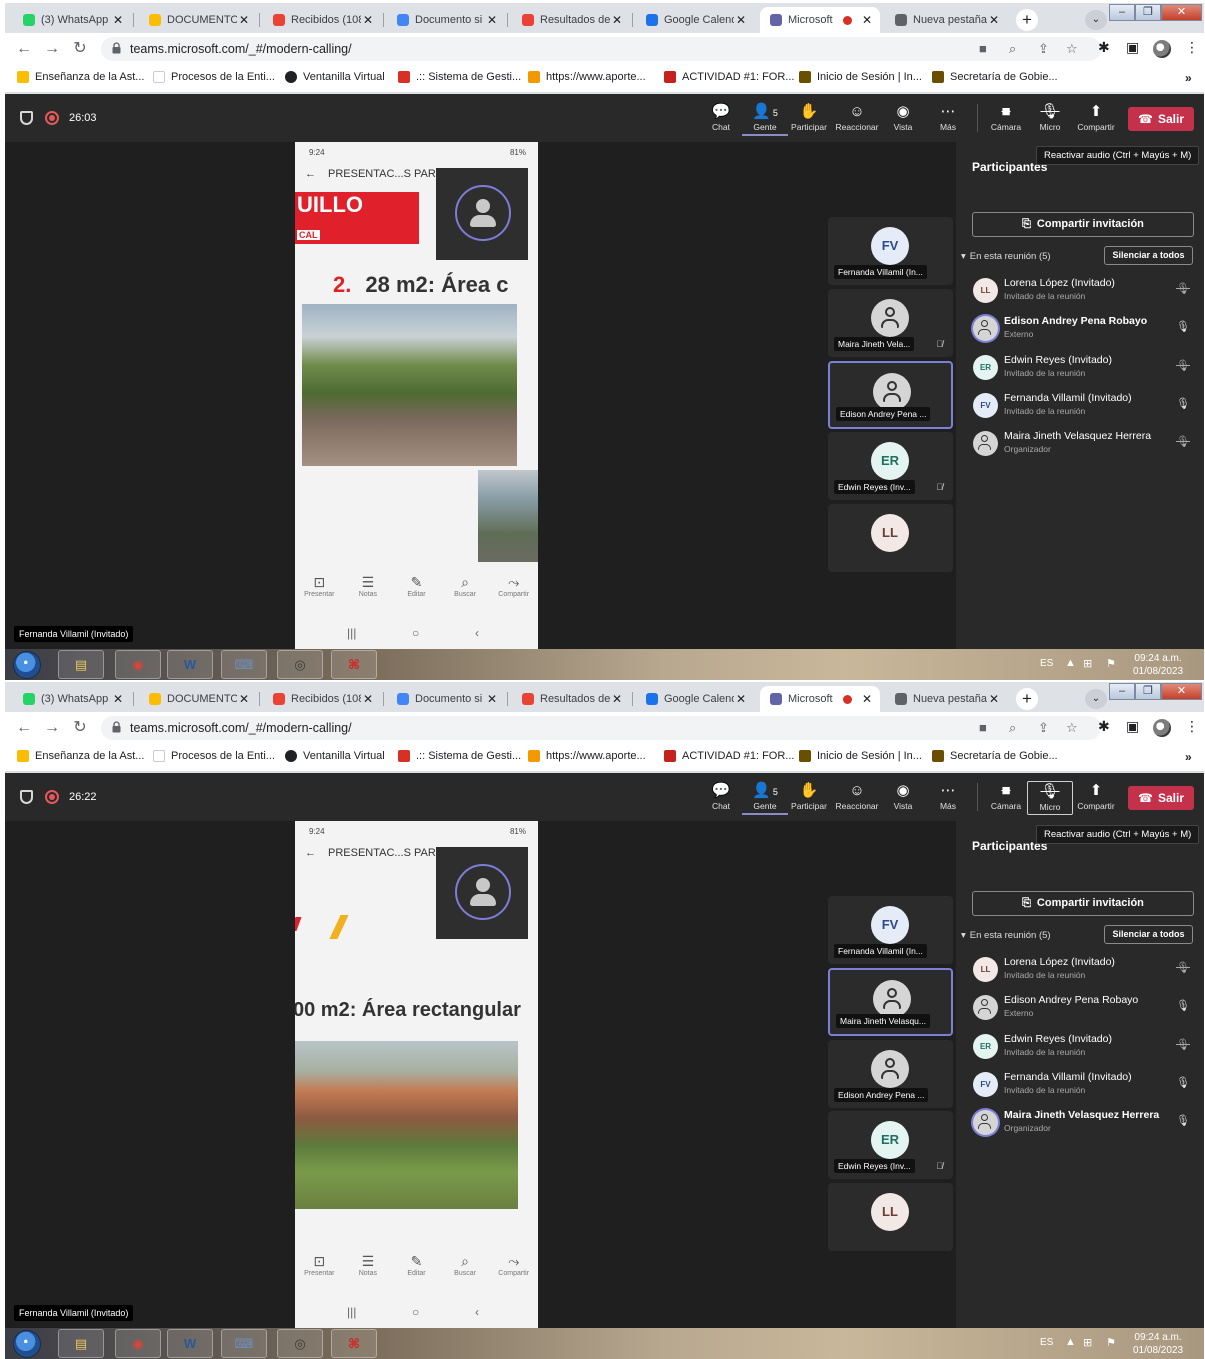  What do you see at coordinates (571, 20) in the screenshot?
I see `browser-tab: Resultados de ✕` at bounding box center [571, 20].